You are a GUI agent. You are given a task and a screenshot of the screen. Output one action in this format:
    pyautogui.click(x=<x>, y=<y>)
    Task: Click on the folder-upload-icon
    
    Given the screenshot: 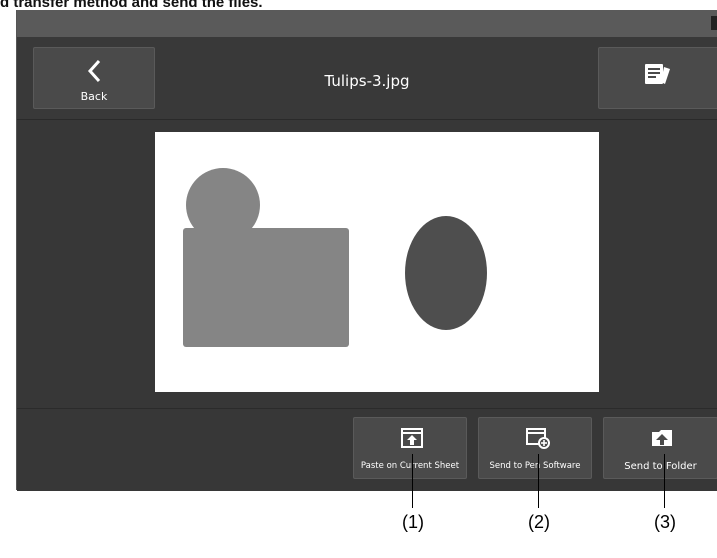 What is the action you would take?
    pyautogui.click(x=662, y=438)
    